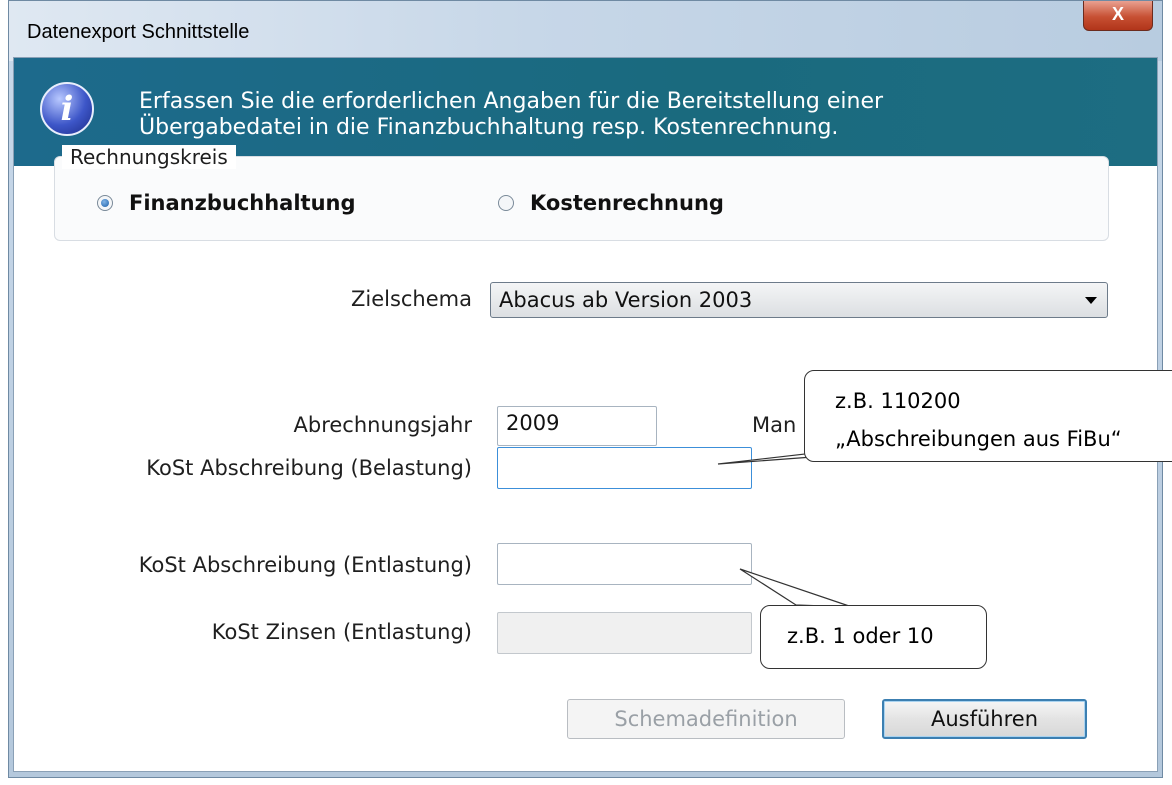 This screenshot has width=1172, height=785. I want to click on callout-top: z.B. 110200 „Abschreibungen aus FiBu“, so click(988, 416).